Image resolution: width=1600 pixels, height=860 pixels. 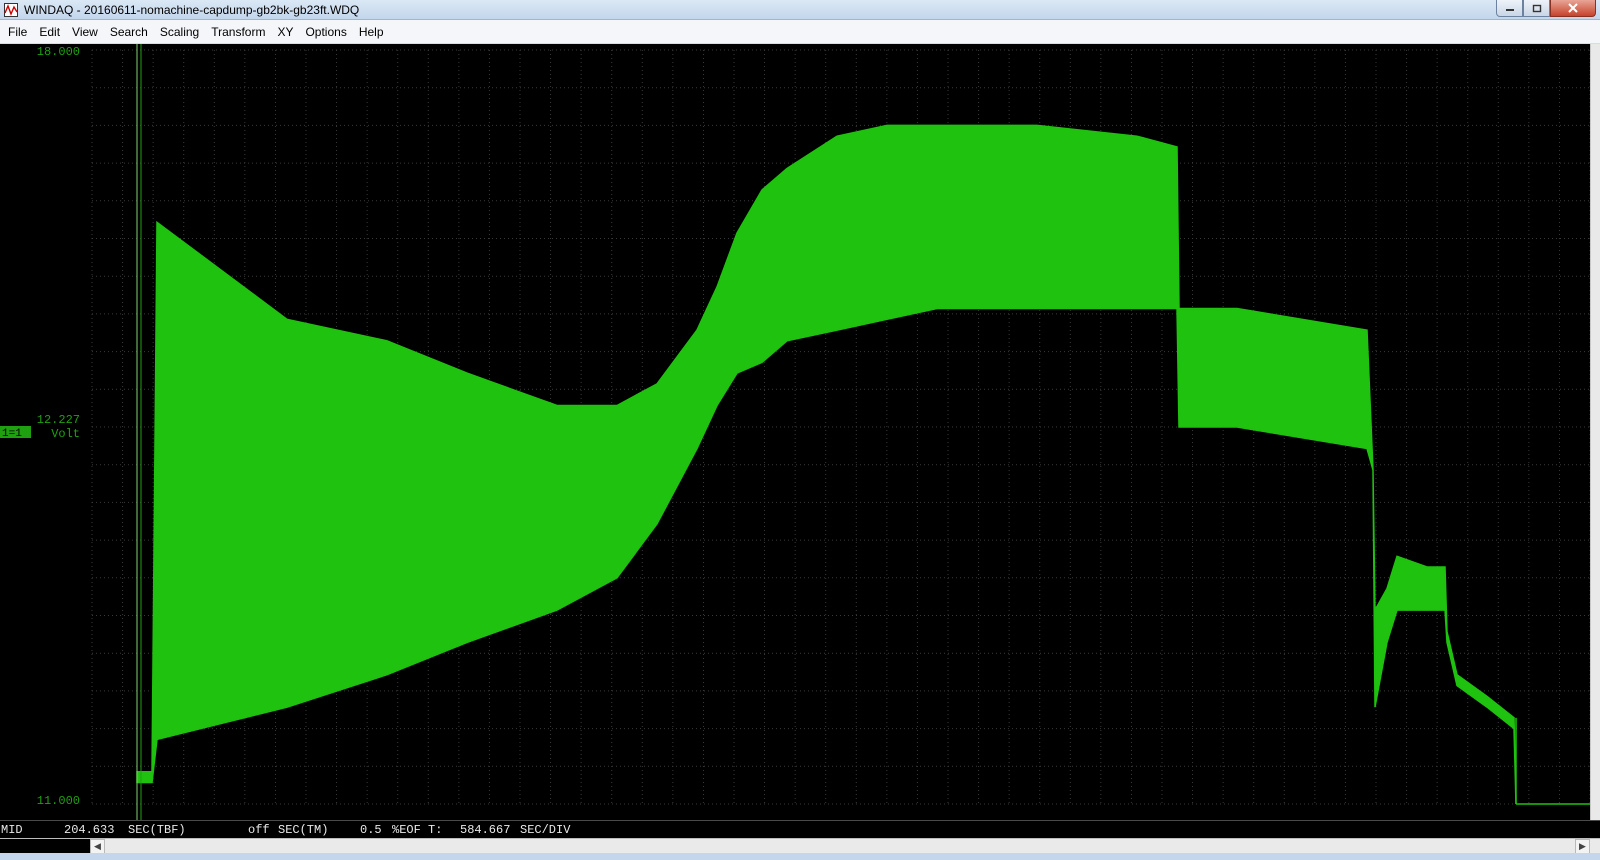 I want to click on channel-id-label: 1=1, so click(x=12, y=434).